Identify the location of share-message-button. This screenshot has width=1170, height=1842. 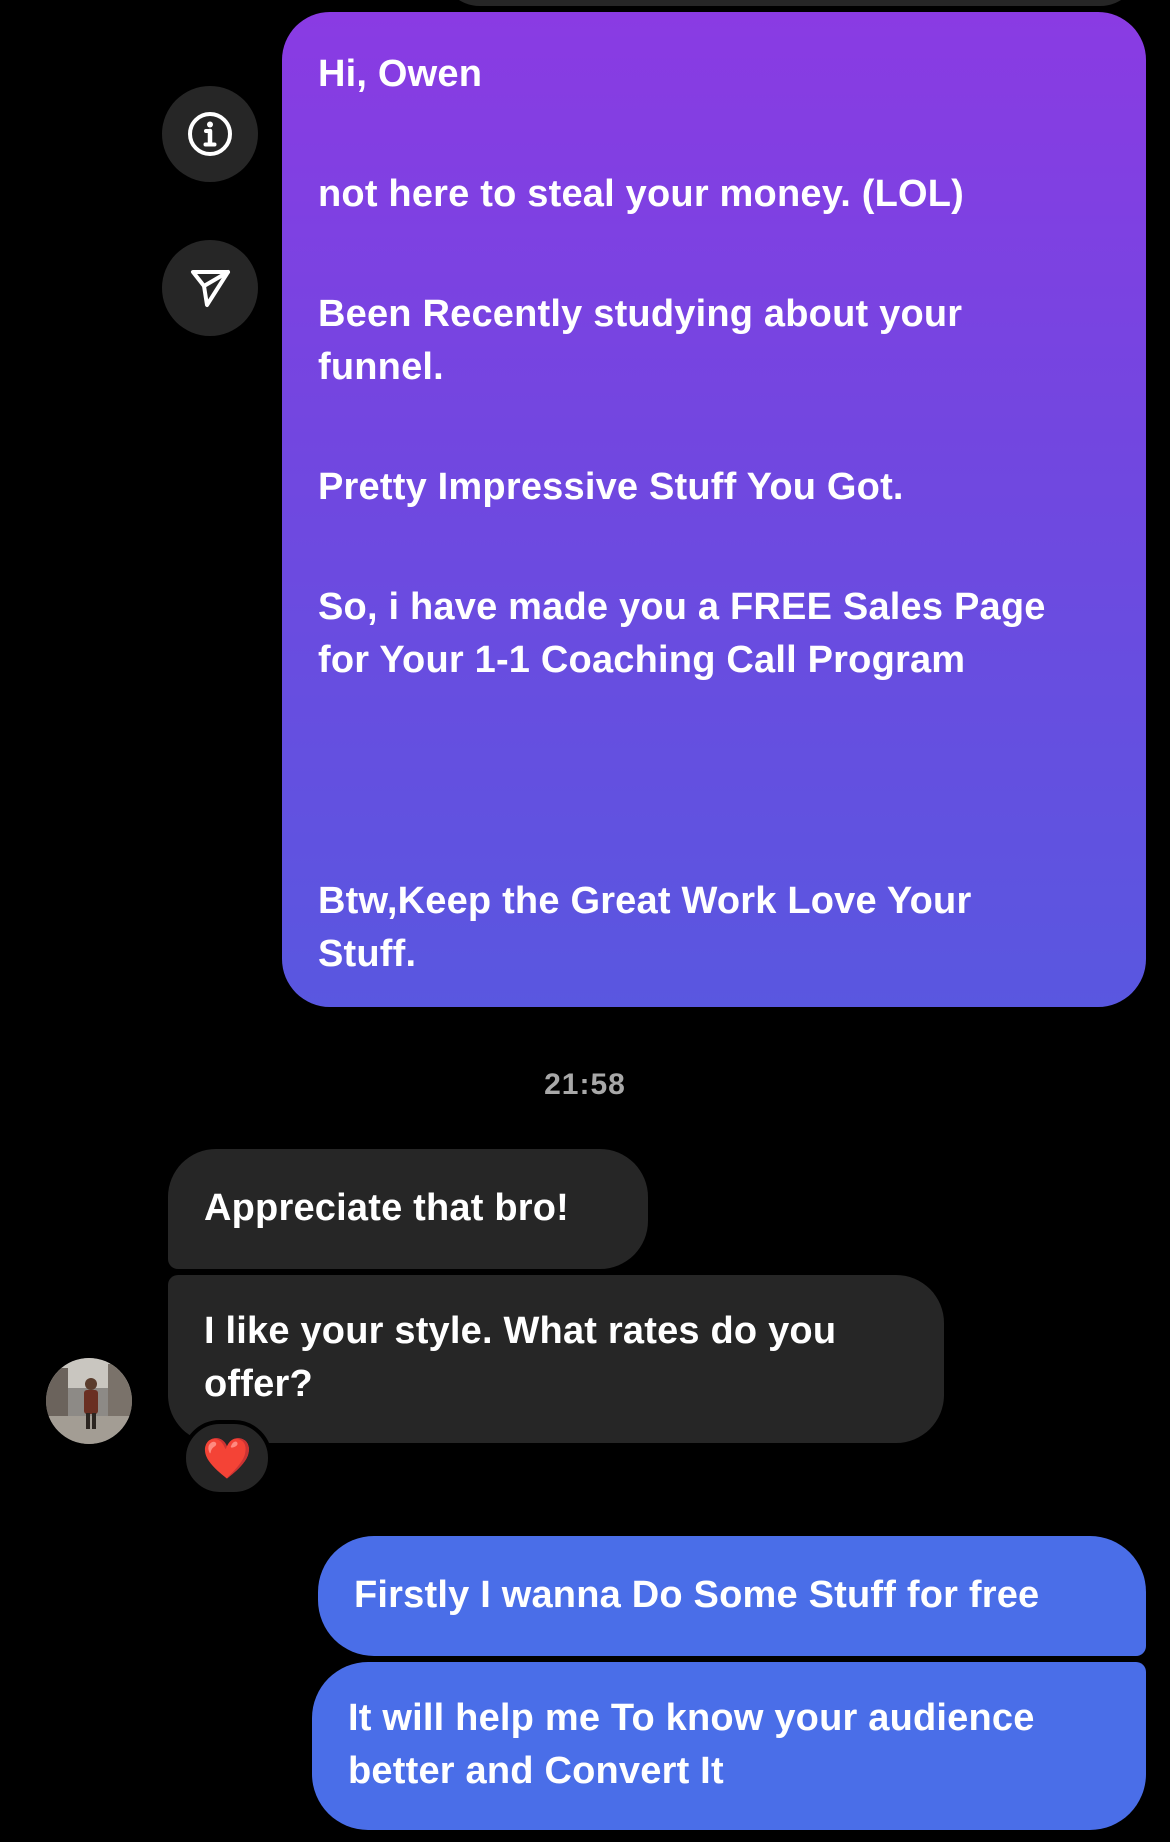
(210, 288).